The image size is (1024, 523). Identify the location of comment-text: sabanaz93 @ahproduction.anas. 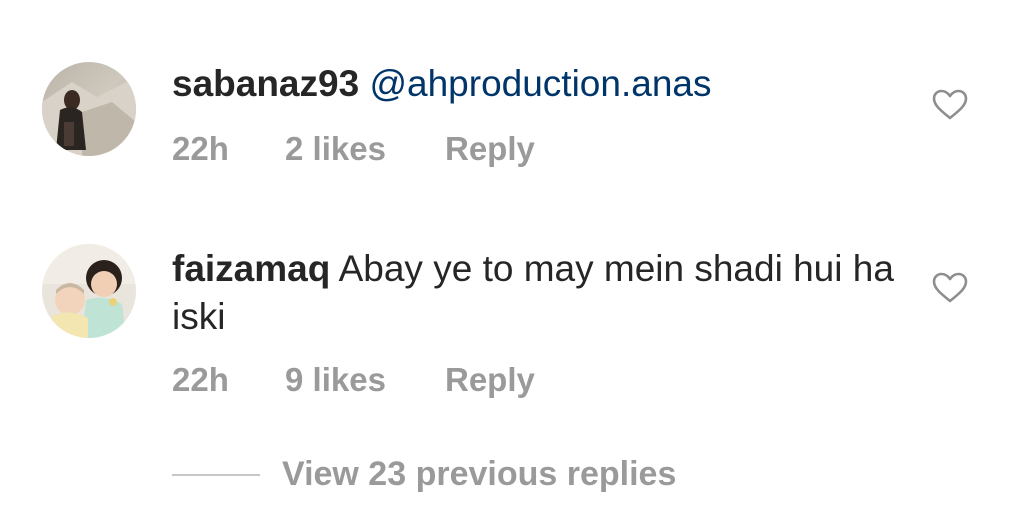
(537, 84).